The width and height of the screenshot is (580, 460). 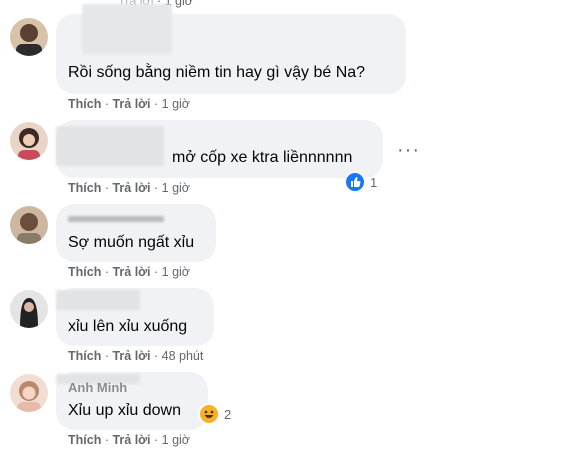 What do you see at coordinates (209, 414) in the screenshot?
I see `haha-icon` at bounding box center [209, 414].